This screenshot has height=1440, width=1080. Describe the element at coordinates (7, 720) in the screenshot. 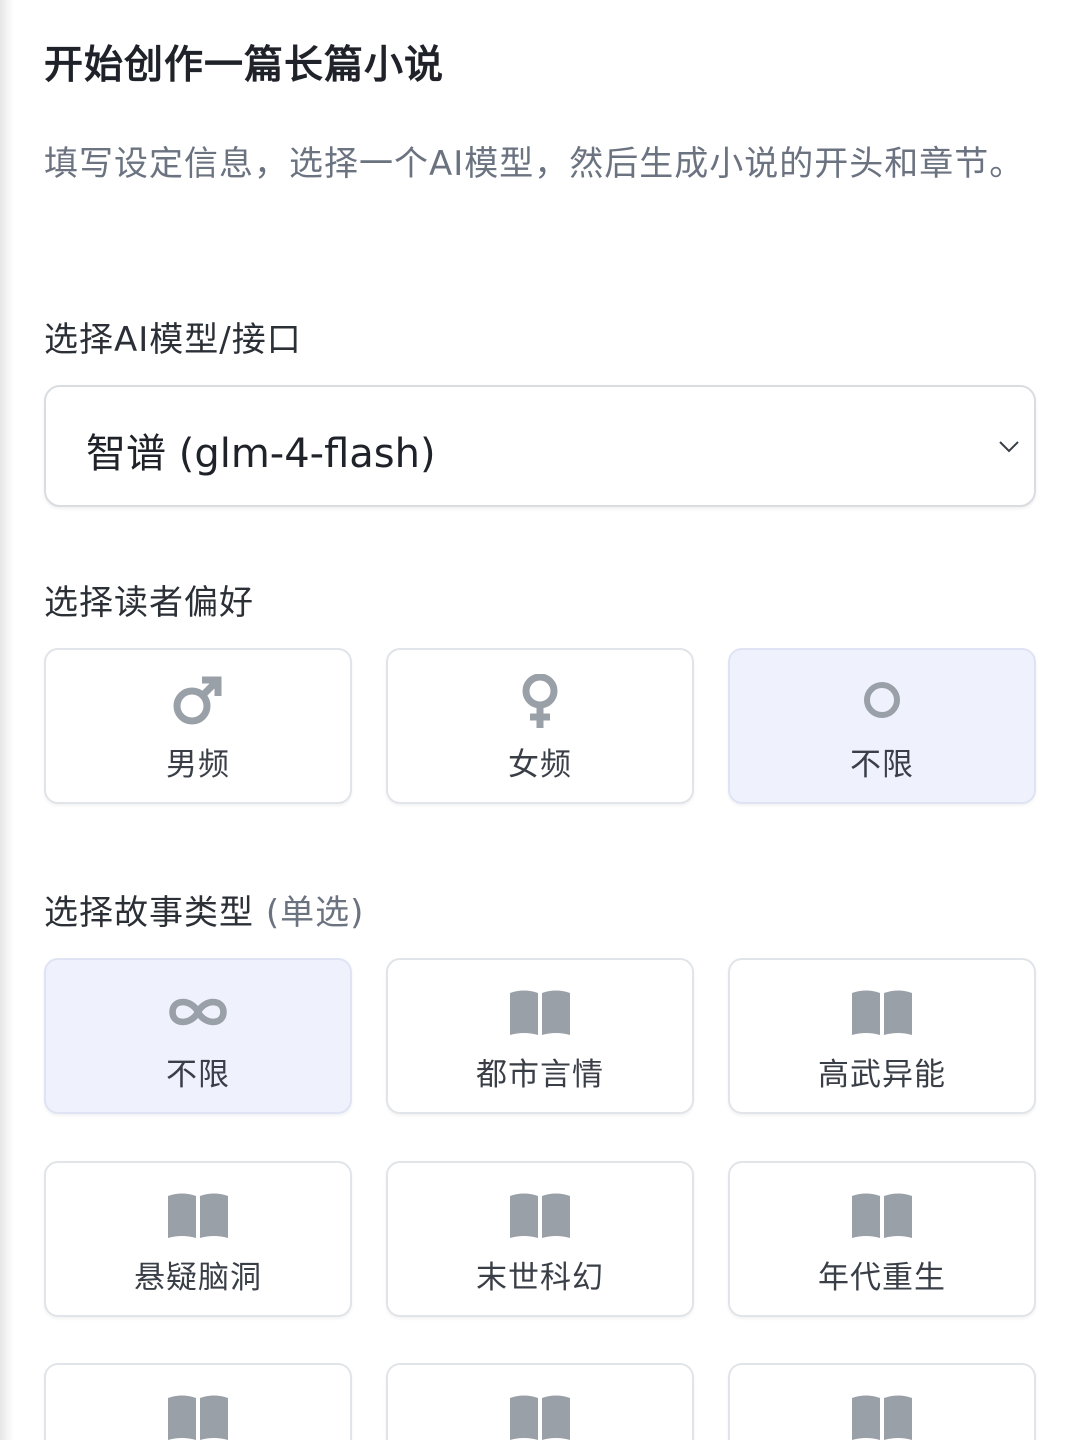

I see `left-edge-shadow` at that location.